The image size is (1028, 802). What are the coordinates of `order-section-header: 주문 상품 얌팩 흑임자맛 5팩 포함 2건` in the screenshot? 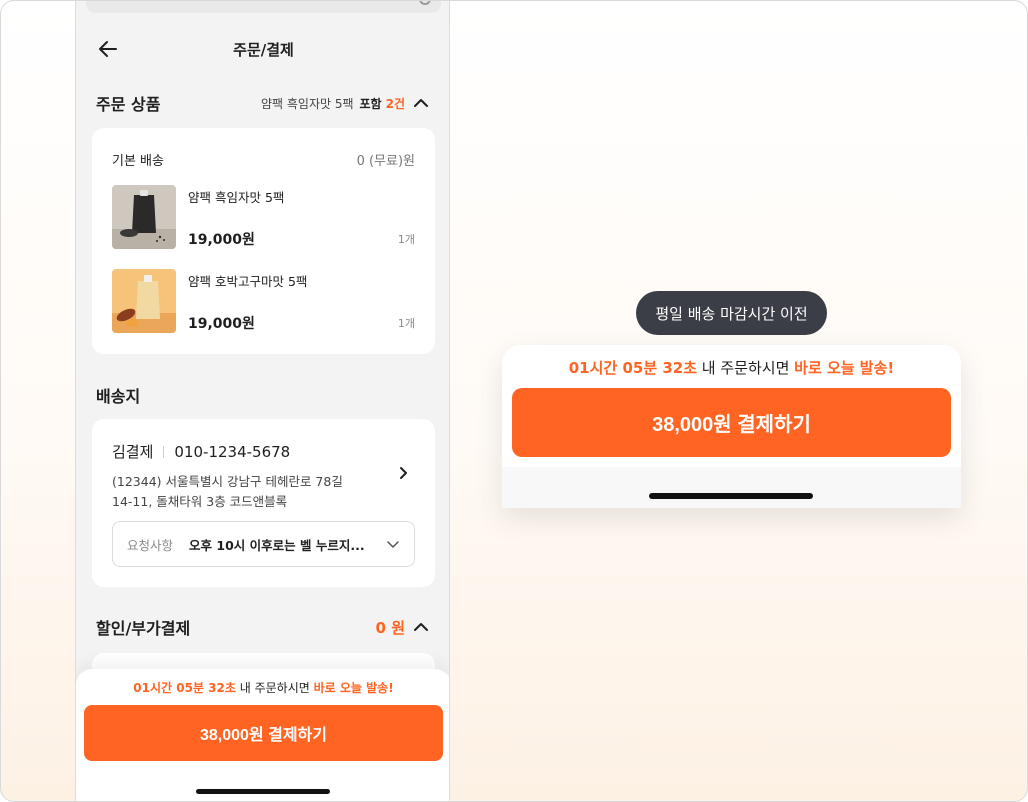 It's located at (263, 103).